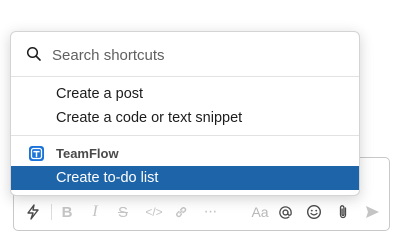  What do you see at coordinates (154, 212) in the screenshot?
I see `code-icon: </>` at bounding box center [154, 212].